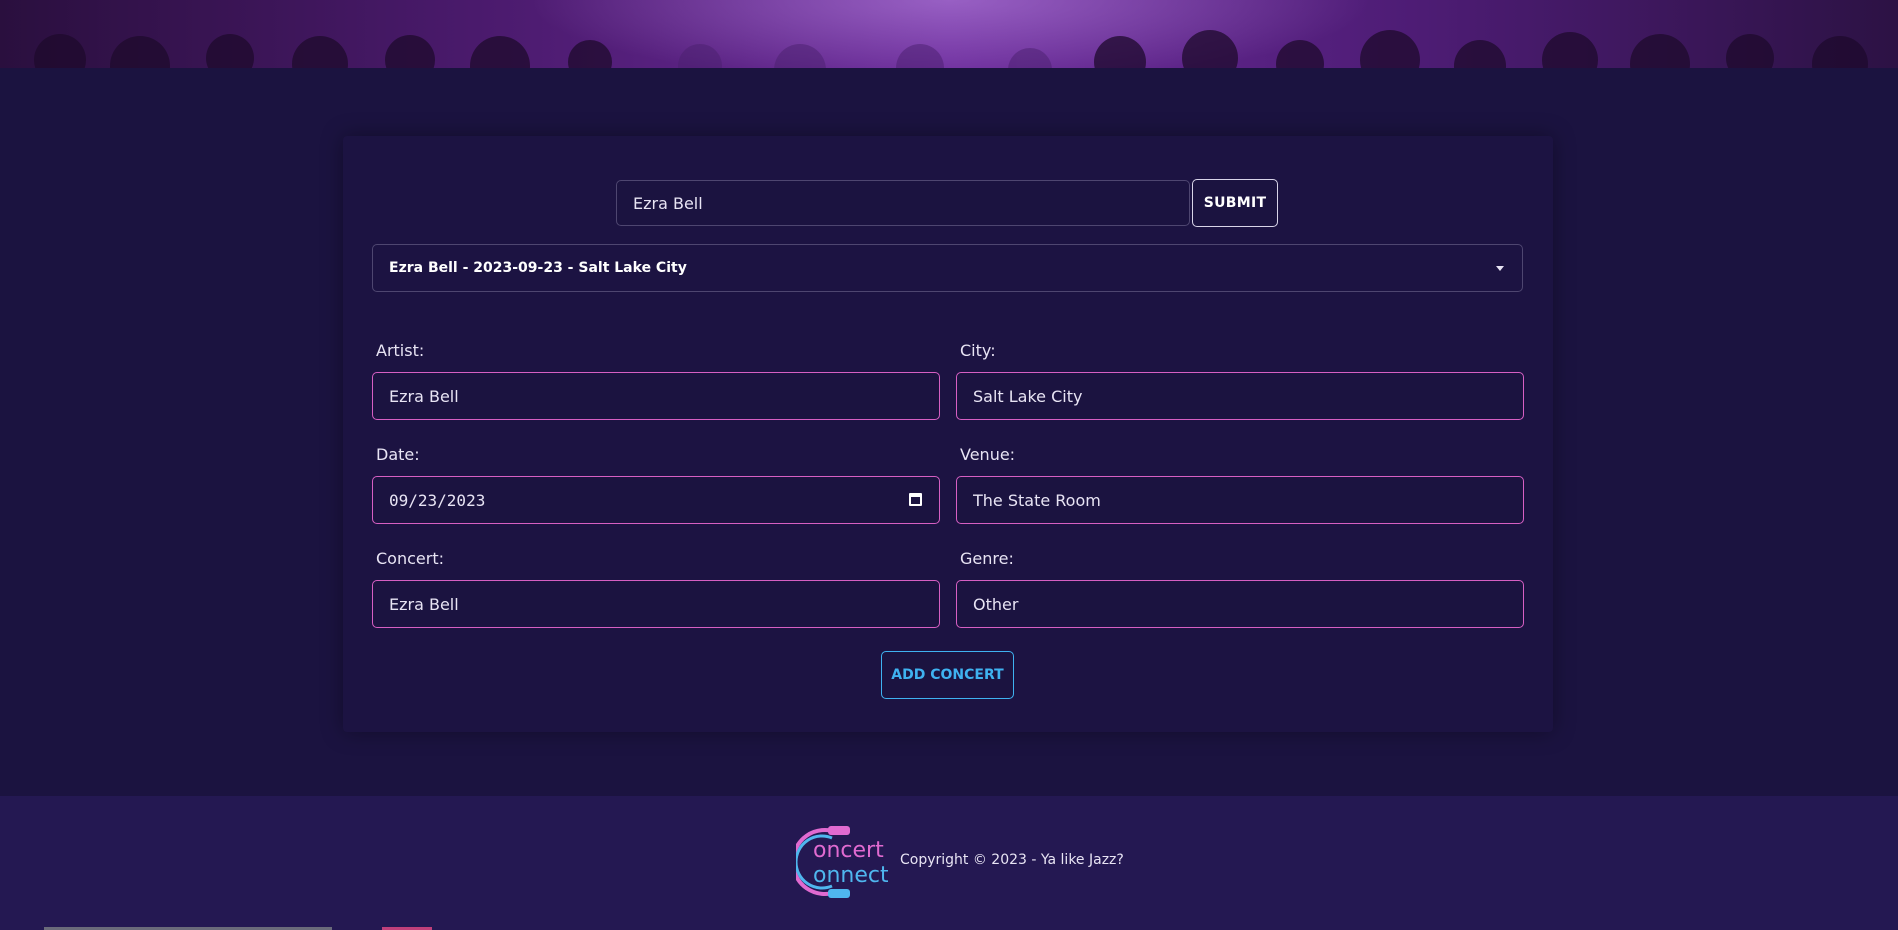 The height and width of the screenshot is (930, 1898). I want to click on crowd-silhouette-image, so click(951, 49).